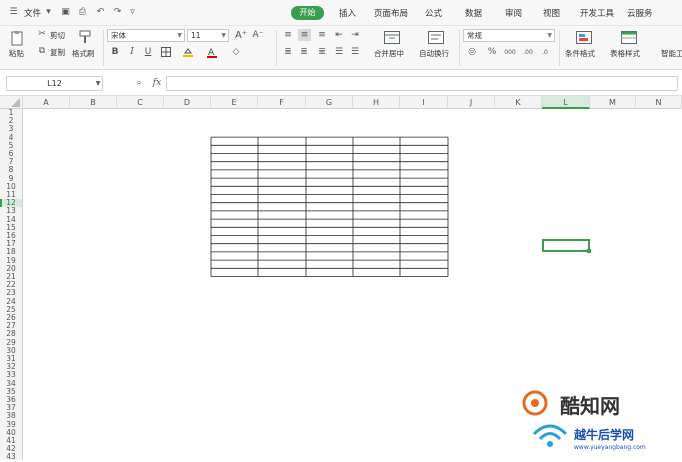 The image size is (682, 462). What do you see at coordinates (115, 52) in the screenshot?
I see `bold-button: B` at bounding box center [115, 52].